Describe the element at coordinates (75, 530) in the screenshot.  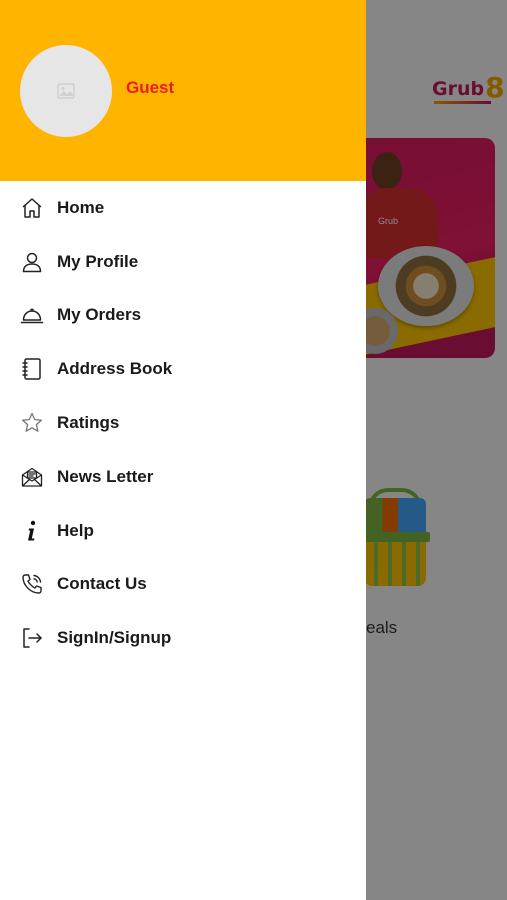
I see `menu-label: Help` at that location.